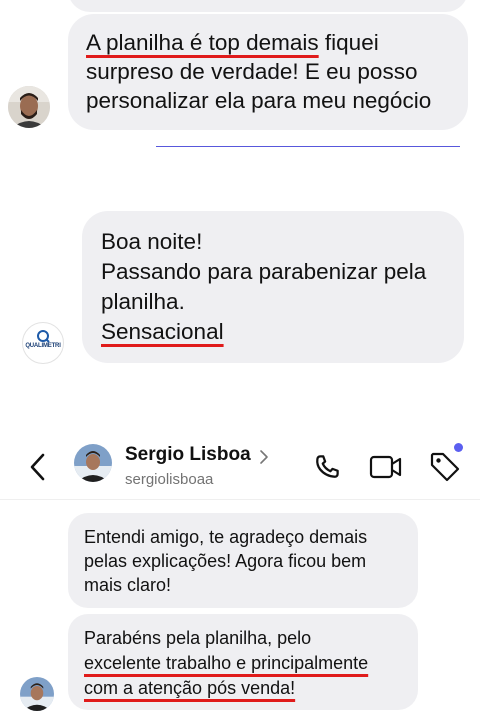 This screenshot has width=480, height=724. Describe the element at coordinates (188, 455) in the screenshot. I see `contact-name: Sergio Lisboa` at that location.